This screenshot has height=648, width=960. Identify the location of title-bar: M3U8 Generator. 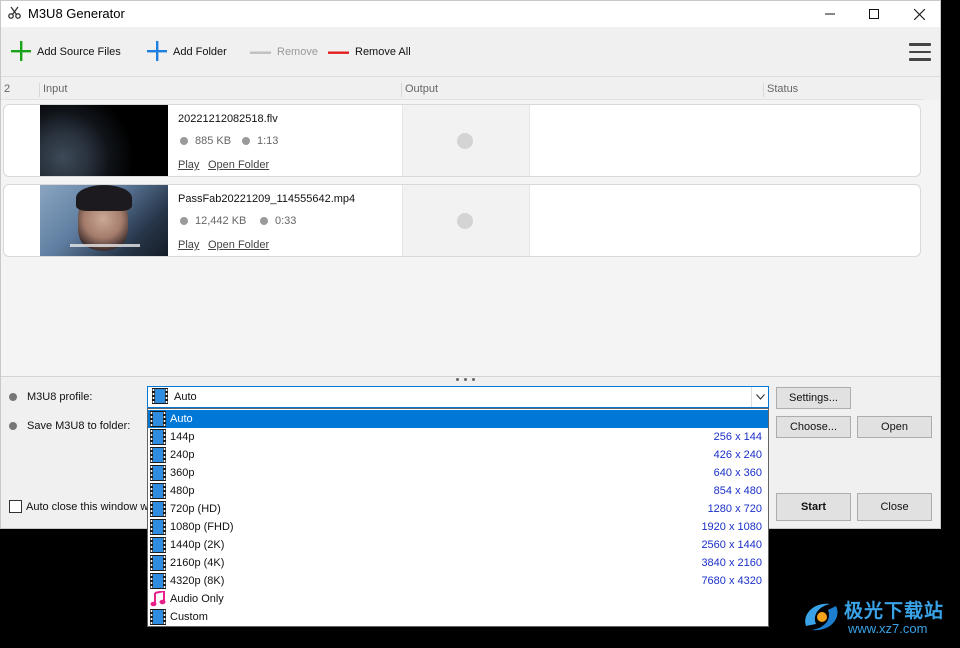
(470, 14).